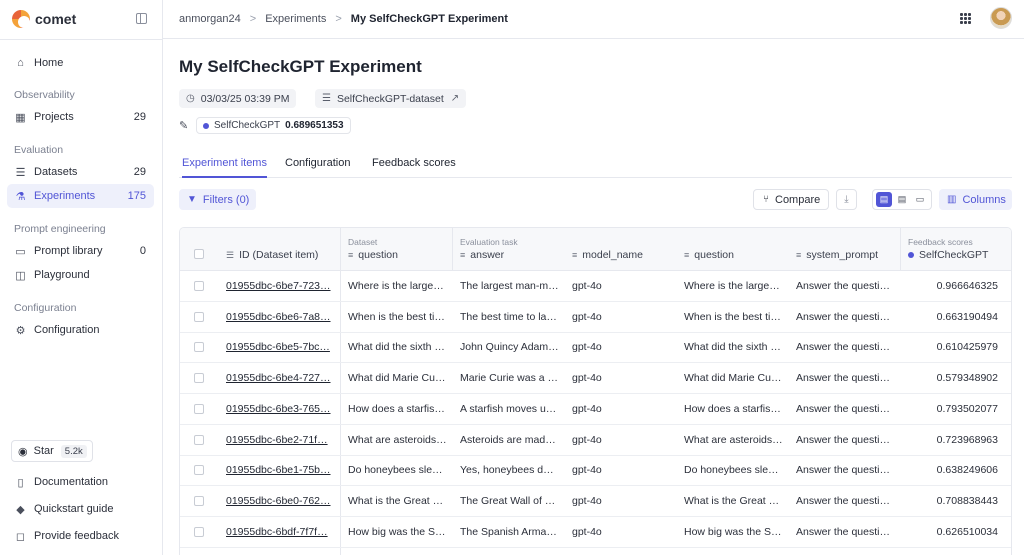  Describe the element at coordinates (21, 19) in the screenshot. I see `comet-logo-icon` at that location.